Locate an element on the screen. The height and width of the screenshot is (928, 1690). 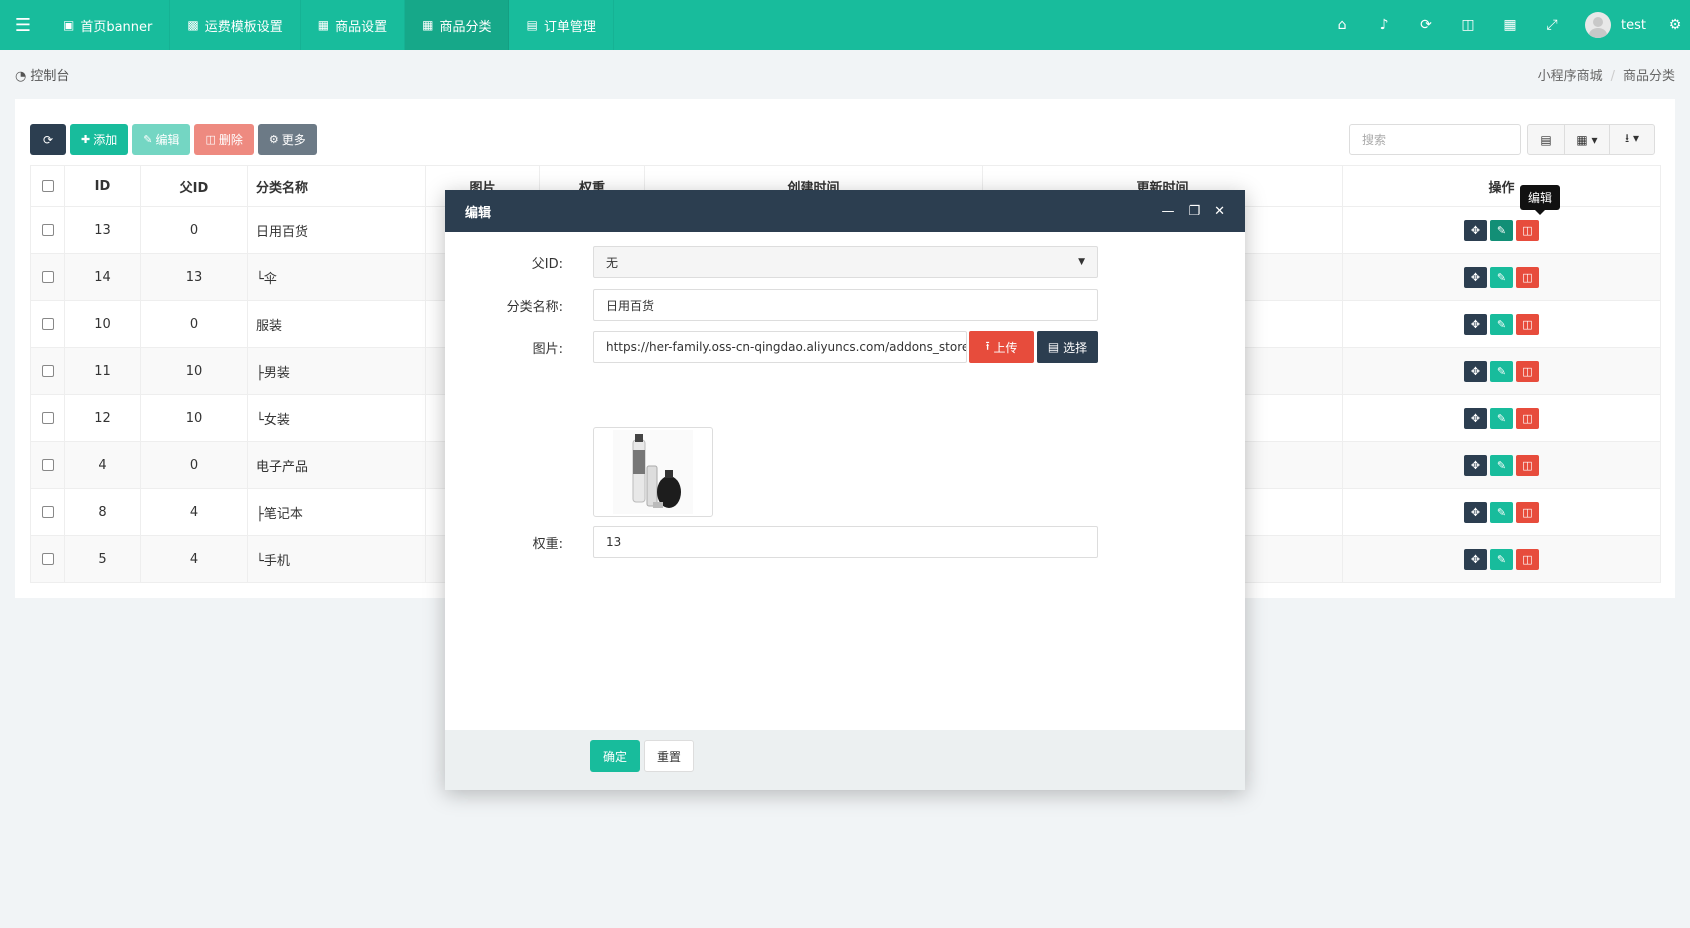
name-label: 分类名称: is located at coordinates (534, 307).